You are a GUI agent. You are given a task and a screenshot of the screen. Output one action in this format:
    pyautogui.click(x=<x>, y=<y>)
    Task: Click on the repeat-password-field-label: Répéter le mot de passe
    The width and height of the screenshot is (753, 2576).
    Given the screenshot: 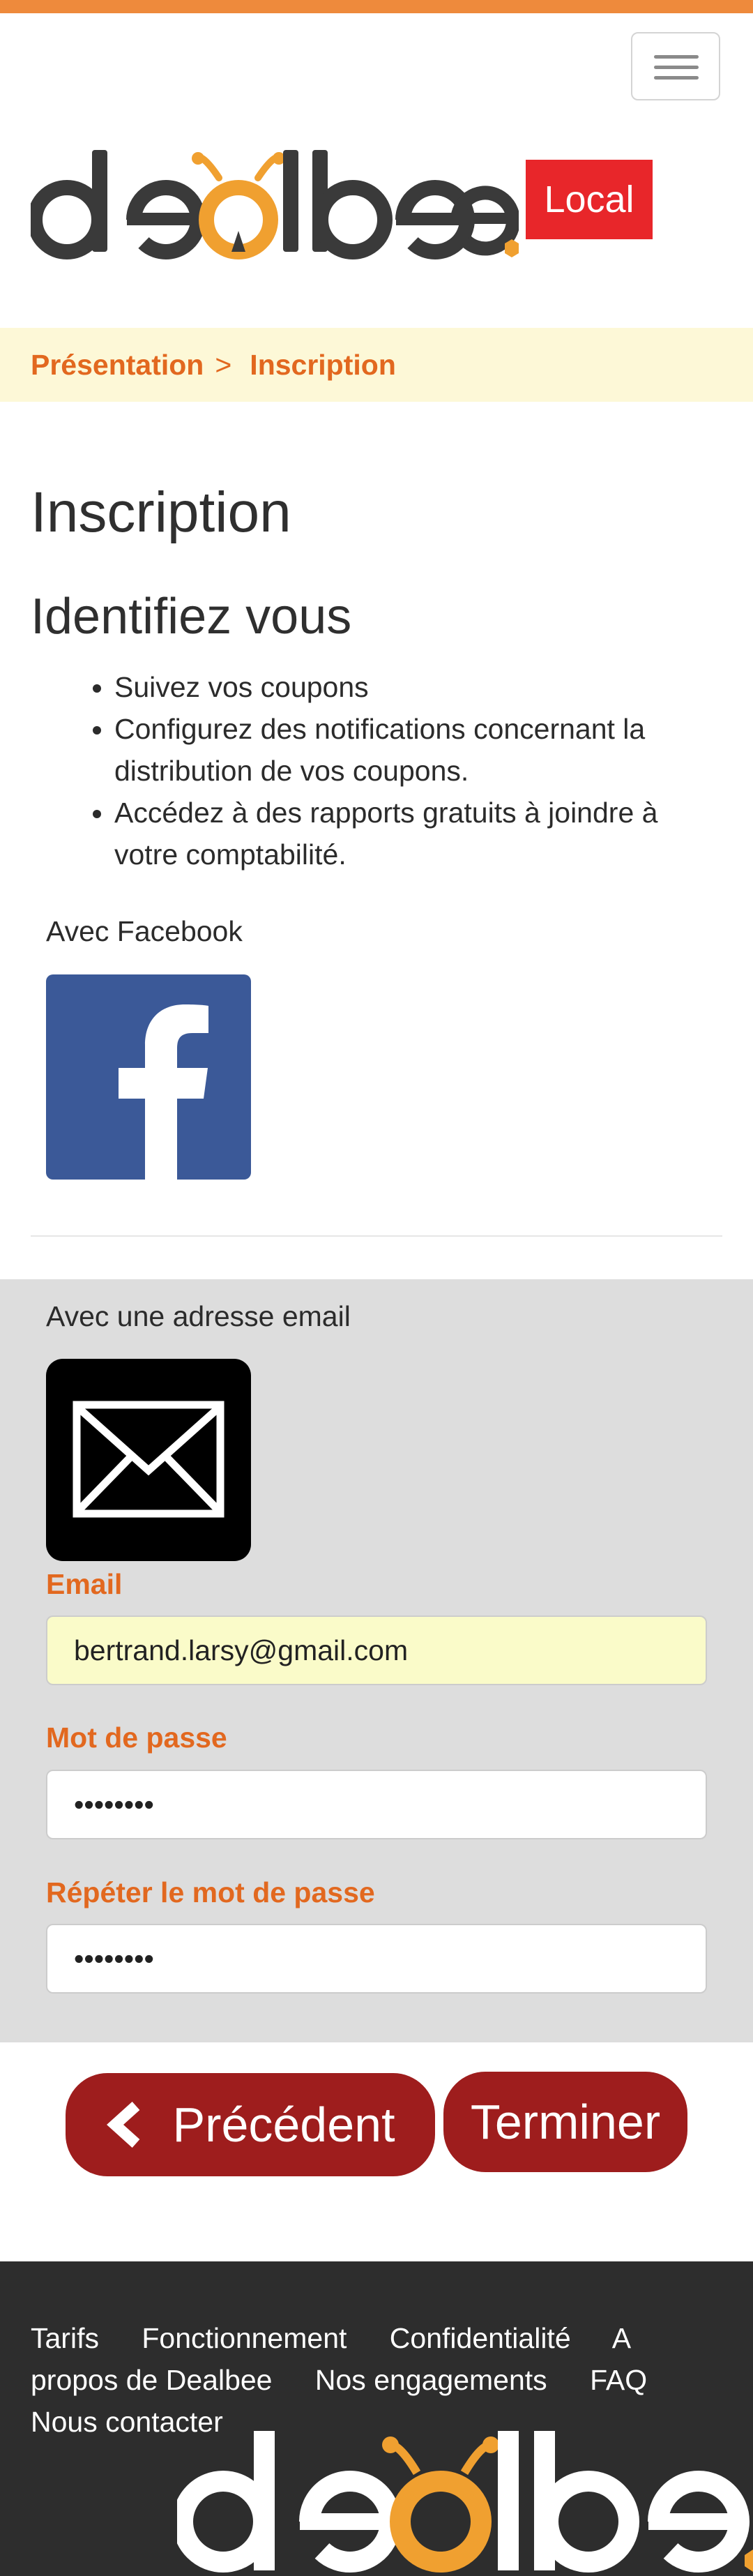 What is the action you would take?
    pyautogui.click(x=210, y=1892)
    